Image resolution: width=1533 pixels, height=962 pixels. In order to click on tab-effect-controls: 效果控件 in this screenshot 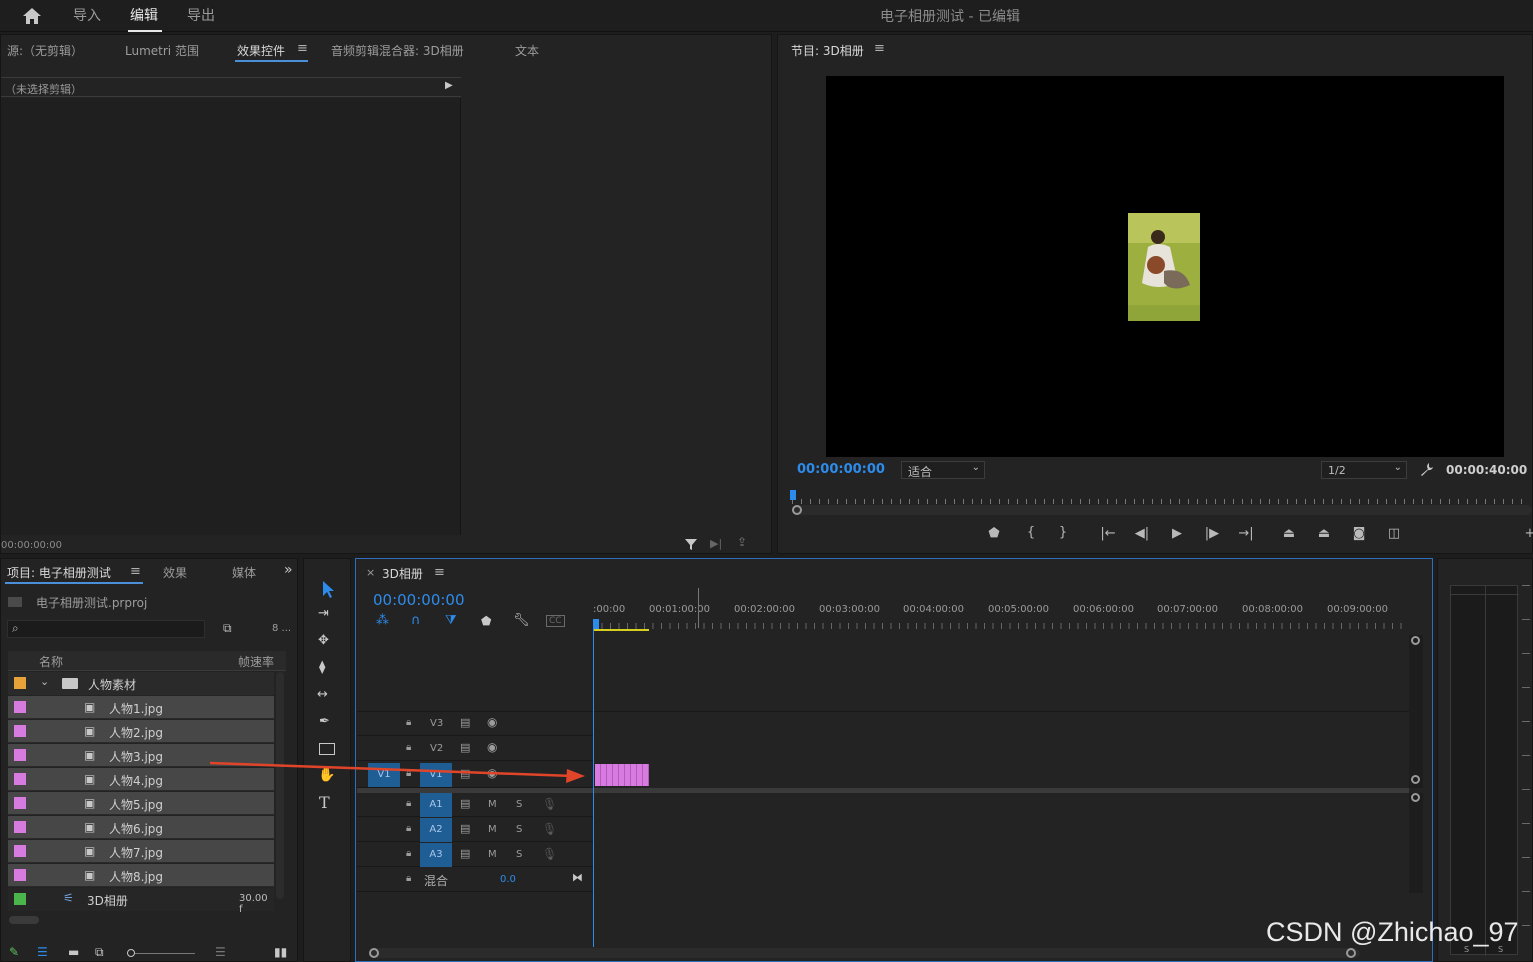, I will do `click(261, 50)`.